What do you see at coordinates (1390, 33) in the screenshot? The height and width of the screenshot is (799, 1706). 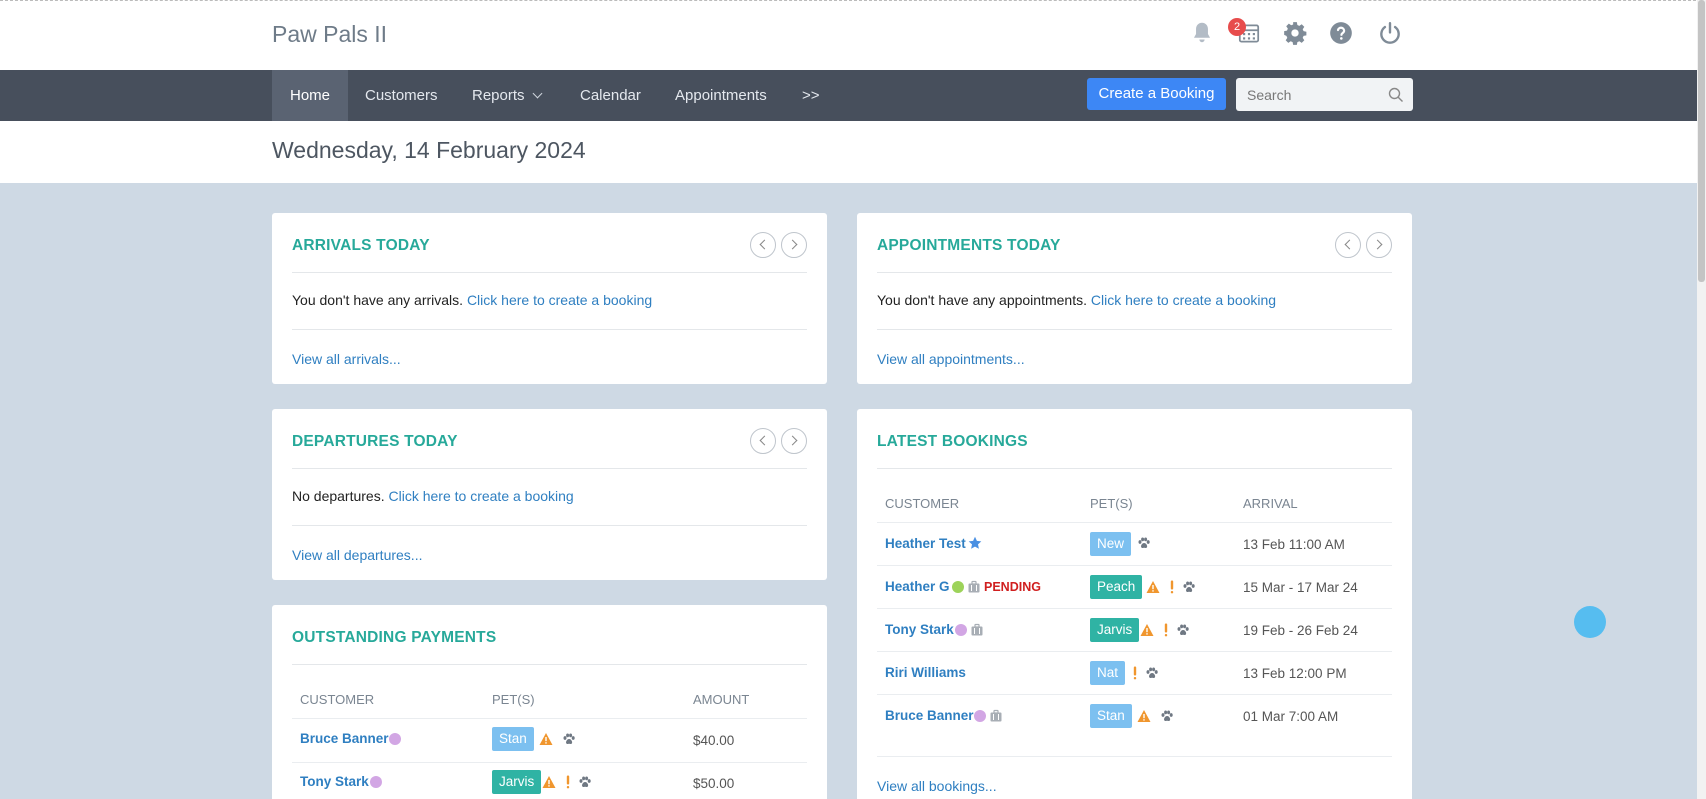 I see `power-icon` at bounding box center [1390, 33].